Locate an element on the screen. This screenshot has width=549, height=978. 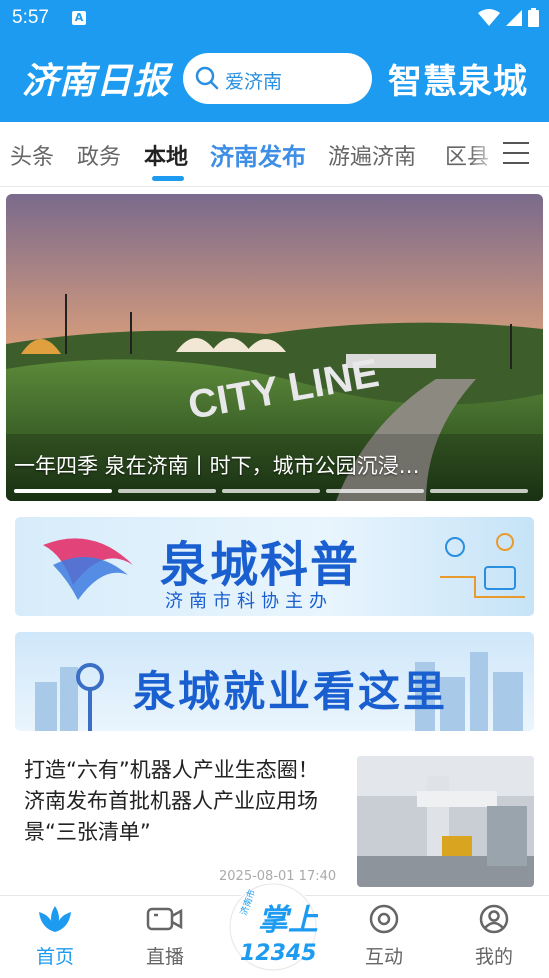
nav-label: 互动 is located at coordinates (383, 957).